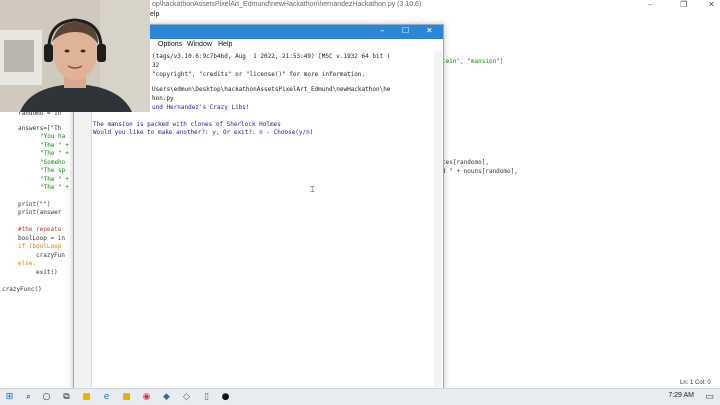 The image size is (720, 405). I want to click on code-line: exit(), so click(47, 272).